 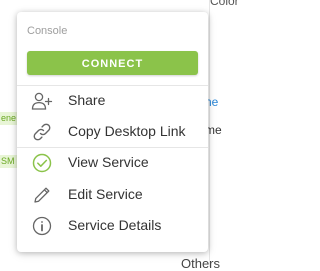 I want to click on link-icon, so click(x=42, y=132).